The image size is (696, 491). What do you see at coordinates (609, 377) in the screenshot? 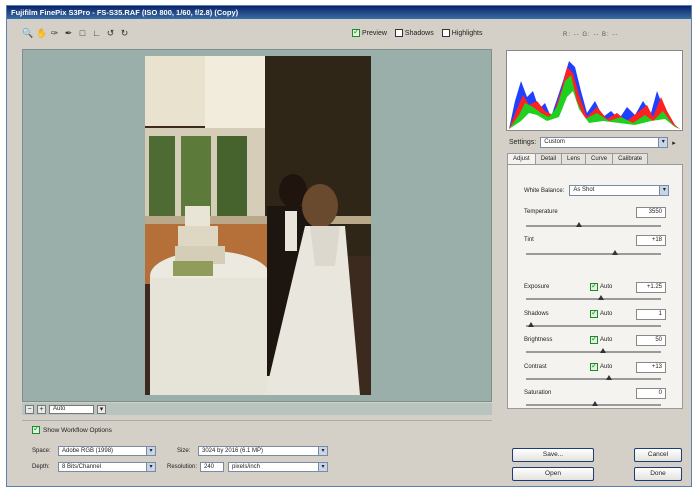
I see `contrast-slider-thumb` at bounding box center [609, 377].